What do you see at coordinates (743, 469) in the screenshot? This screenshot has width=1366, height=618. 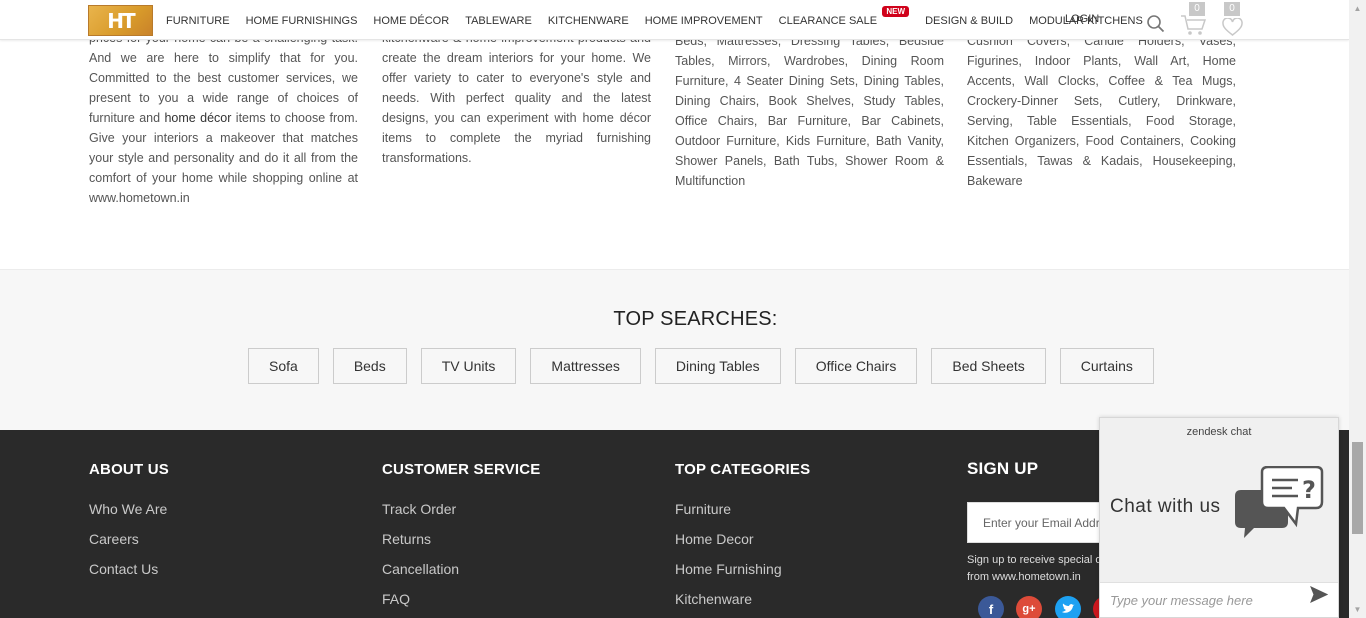 I see `footer-categories-title: TOP CATEGORIES` at bounding box center [743, 469].